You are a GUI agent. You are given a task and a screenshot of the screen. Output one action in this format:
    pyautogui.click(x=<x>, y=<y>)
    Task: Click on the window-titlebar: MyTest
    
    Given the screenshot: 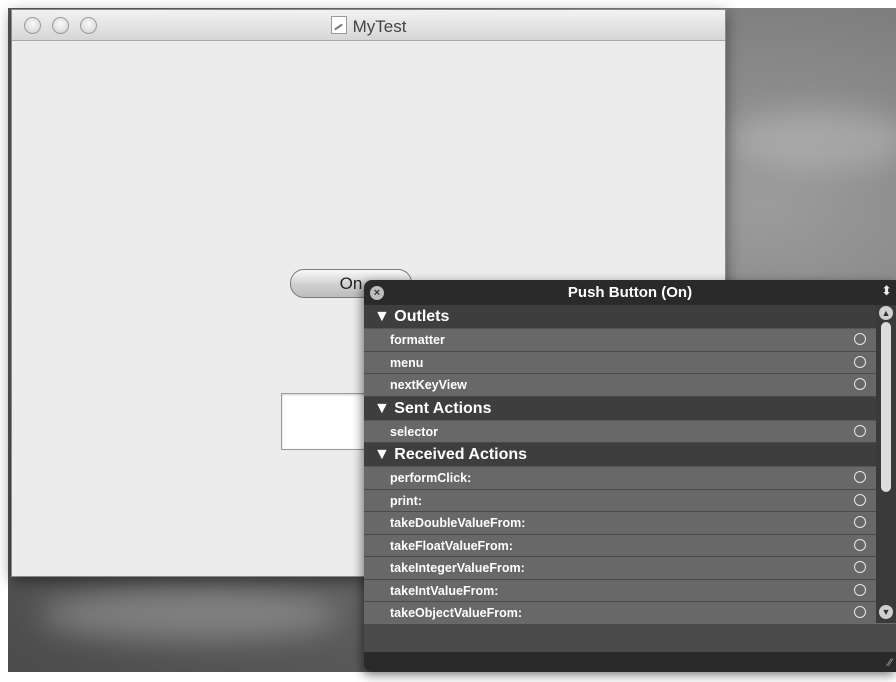 What is the action you would take?
    pyautogui.click(x=368, y=25)
    